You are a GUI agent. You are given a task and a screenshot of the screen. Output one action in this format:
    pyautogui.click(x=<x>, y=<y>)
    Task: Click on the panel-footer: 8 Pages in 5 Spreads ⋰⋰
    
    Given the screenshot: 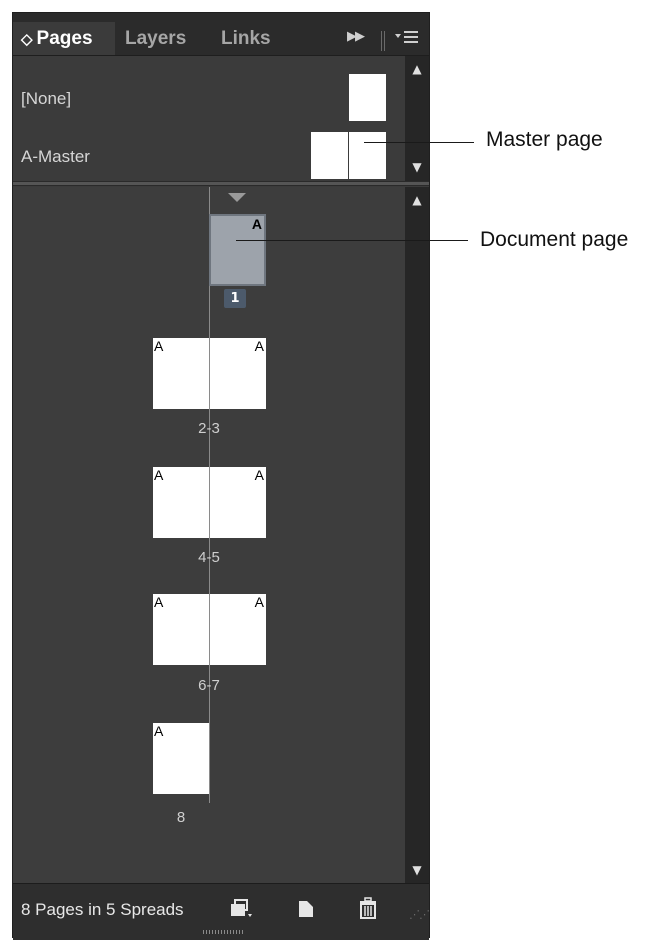 What is the action you would take?
    pyautogui.click(x=221, y=911)
    